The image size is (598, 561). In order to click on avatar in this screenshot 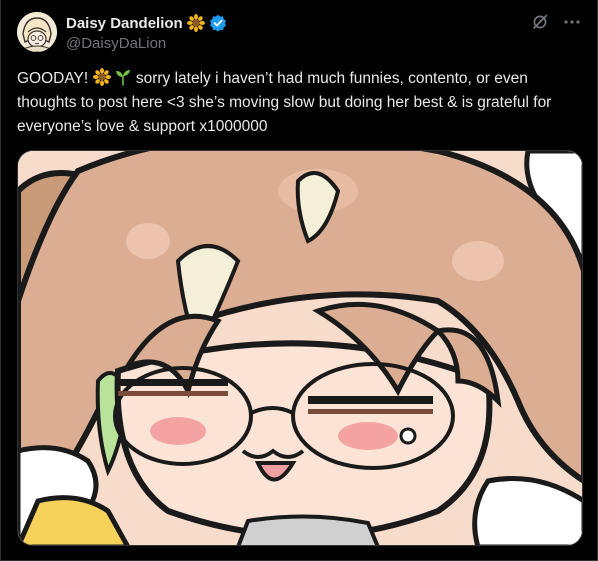, I will do `click(37, 32)`.